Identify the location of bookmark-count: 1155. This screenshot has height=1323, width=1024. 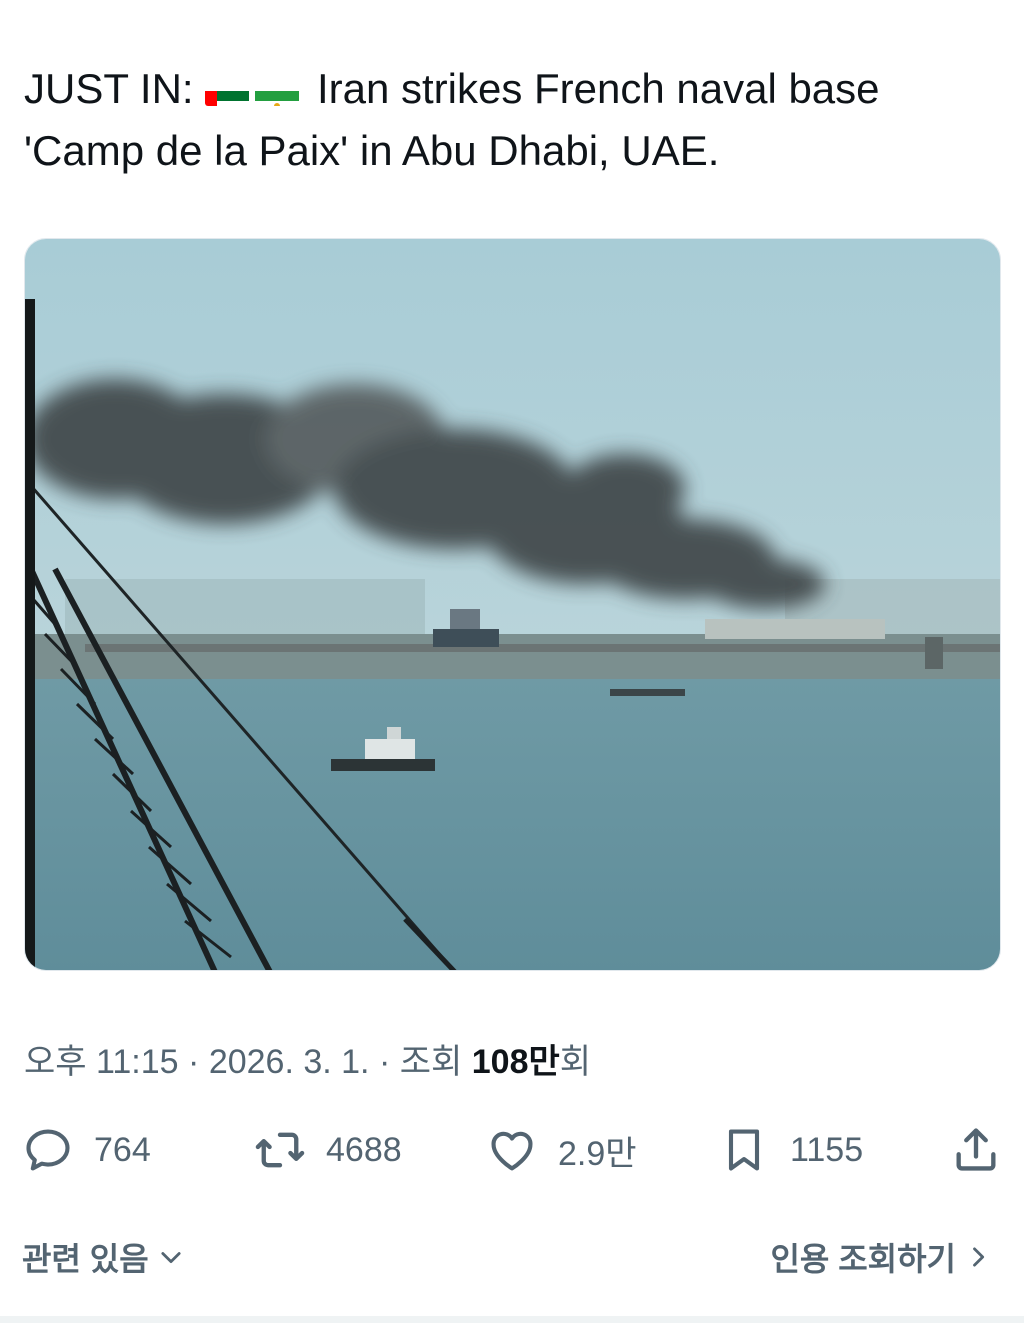
(827, 1149).